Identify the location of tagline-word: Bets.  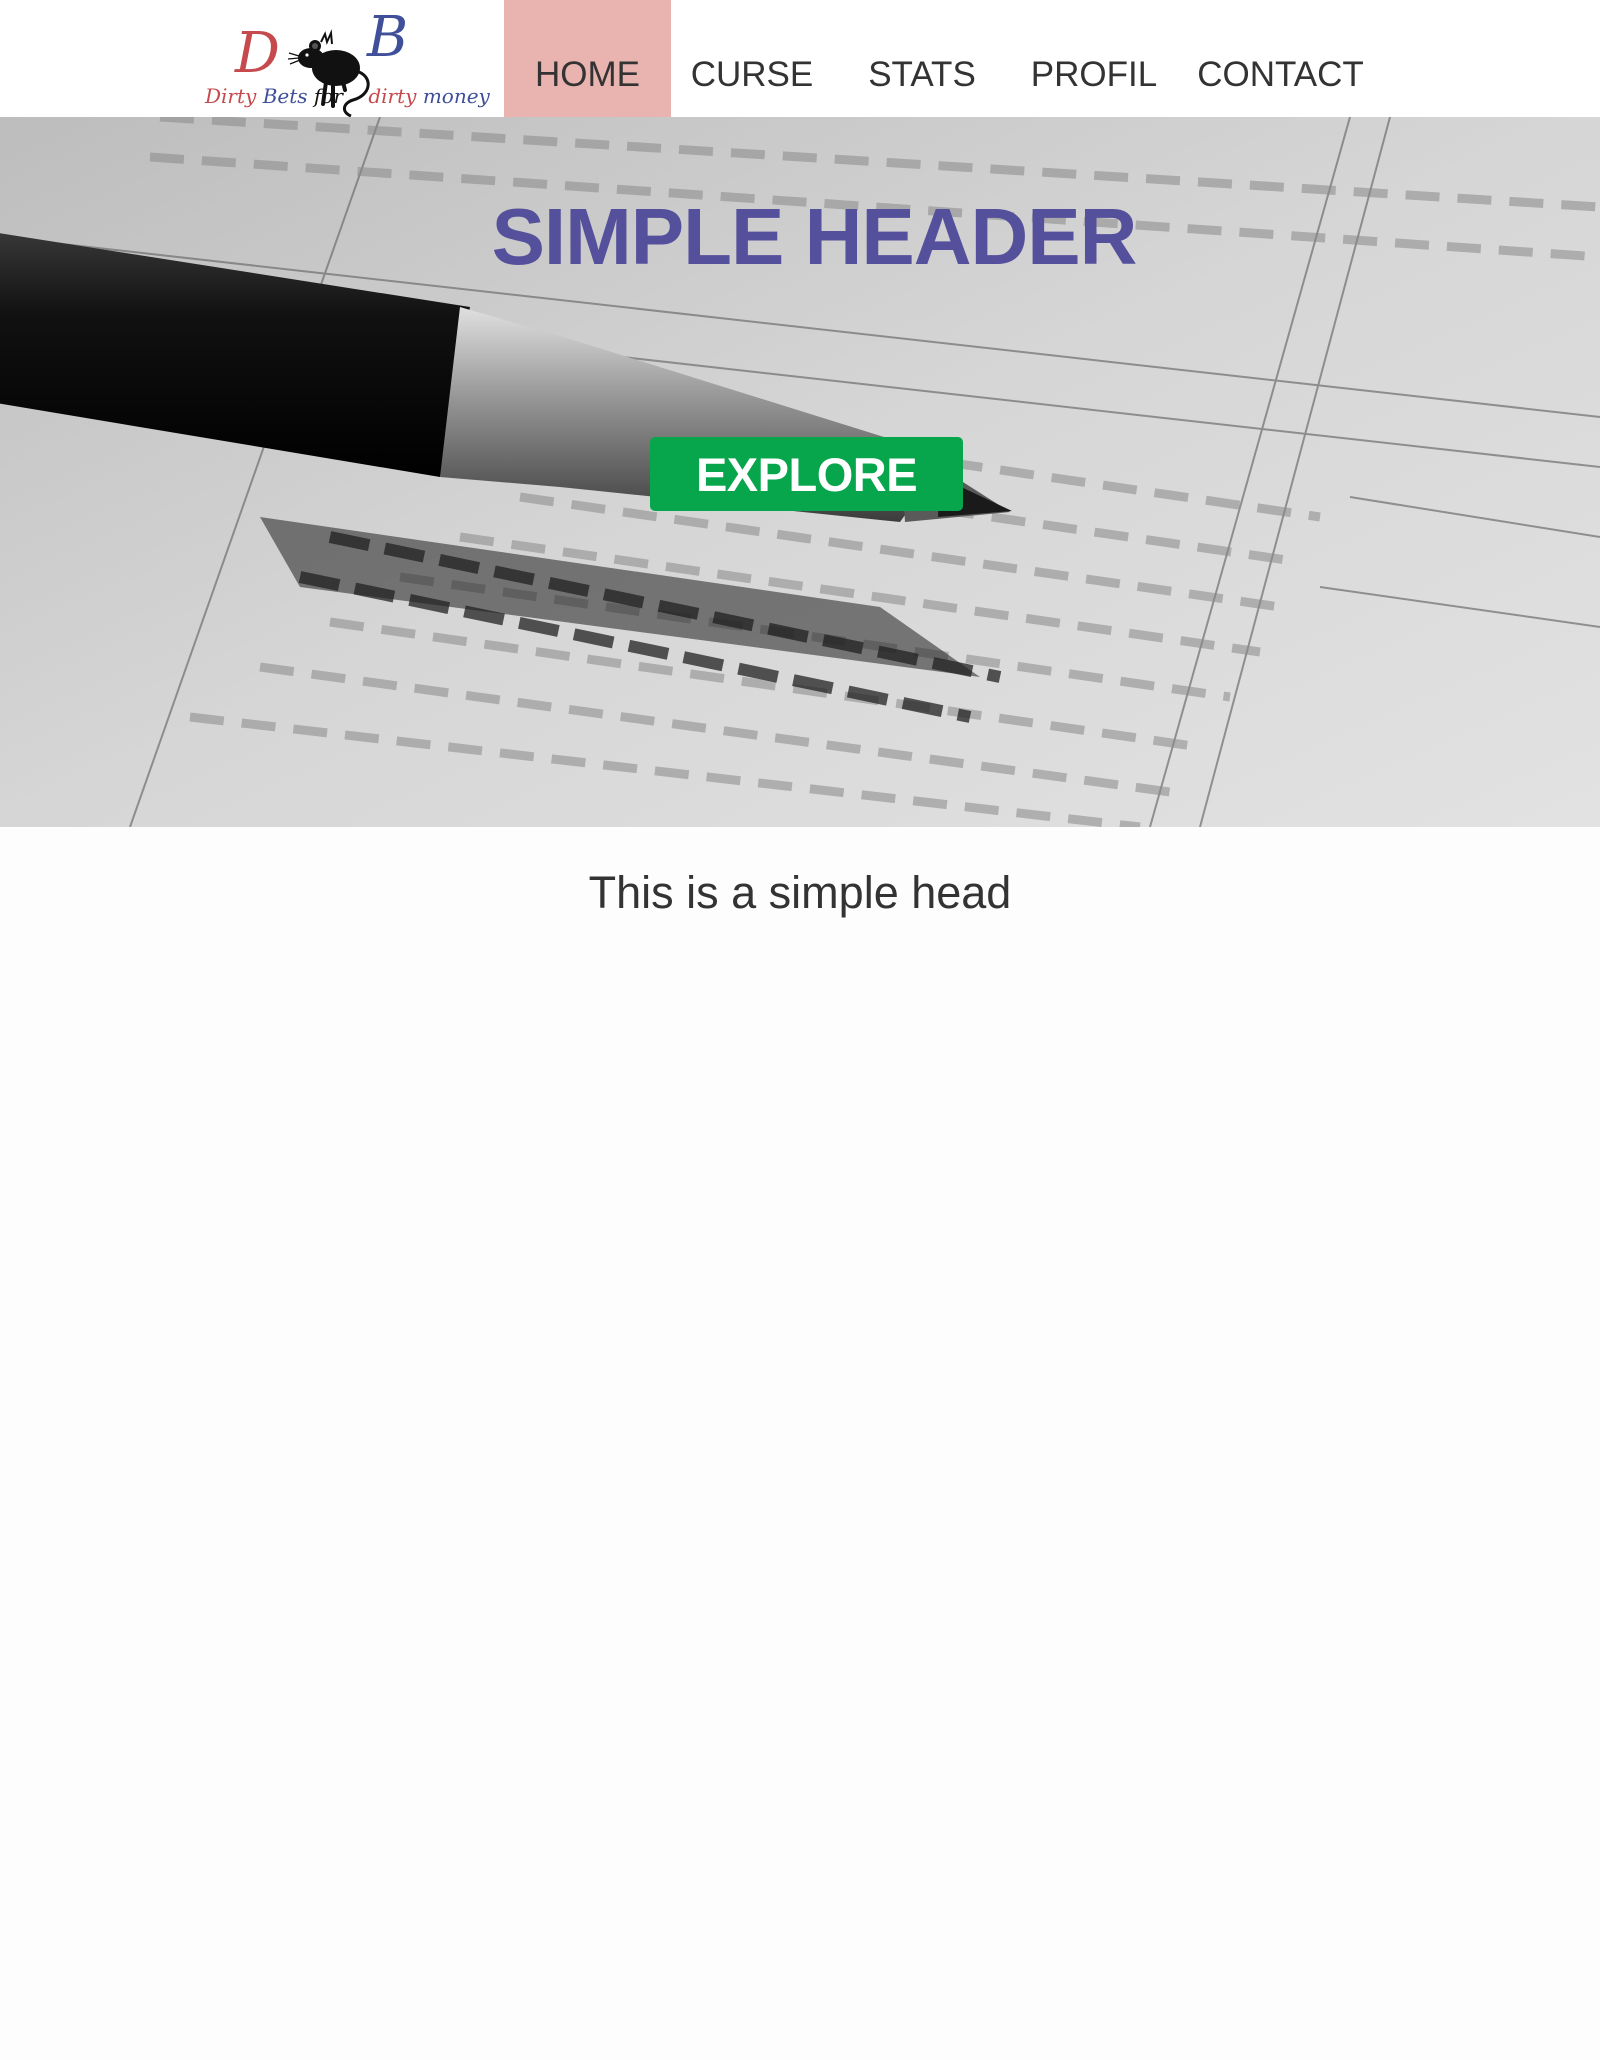
(285, 96).